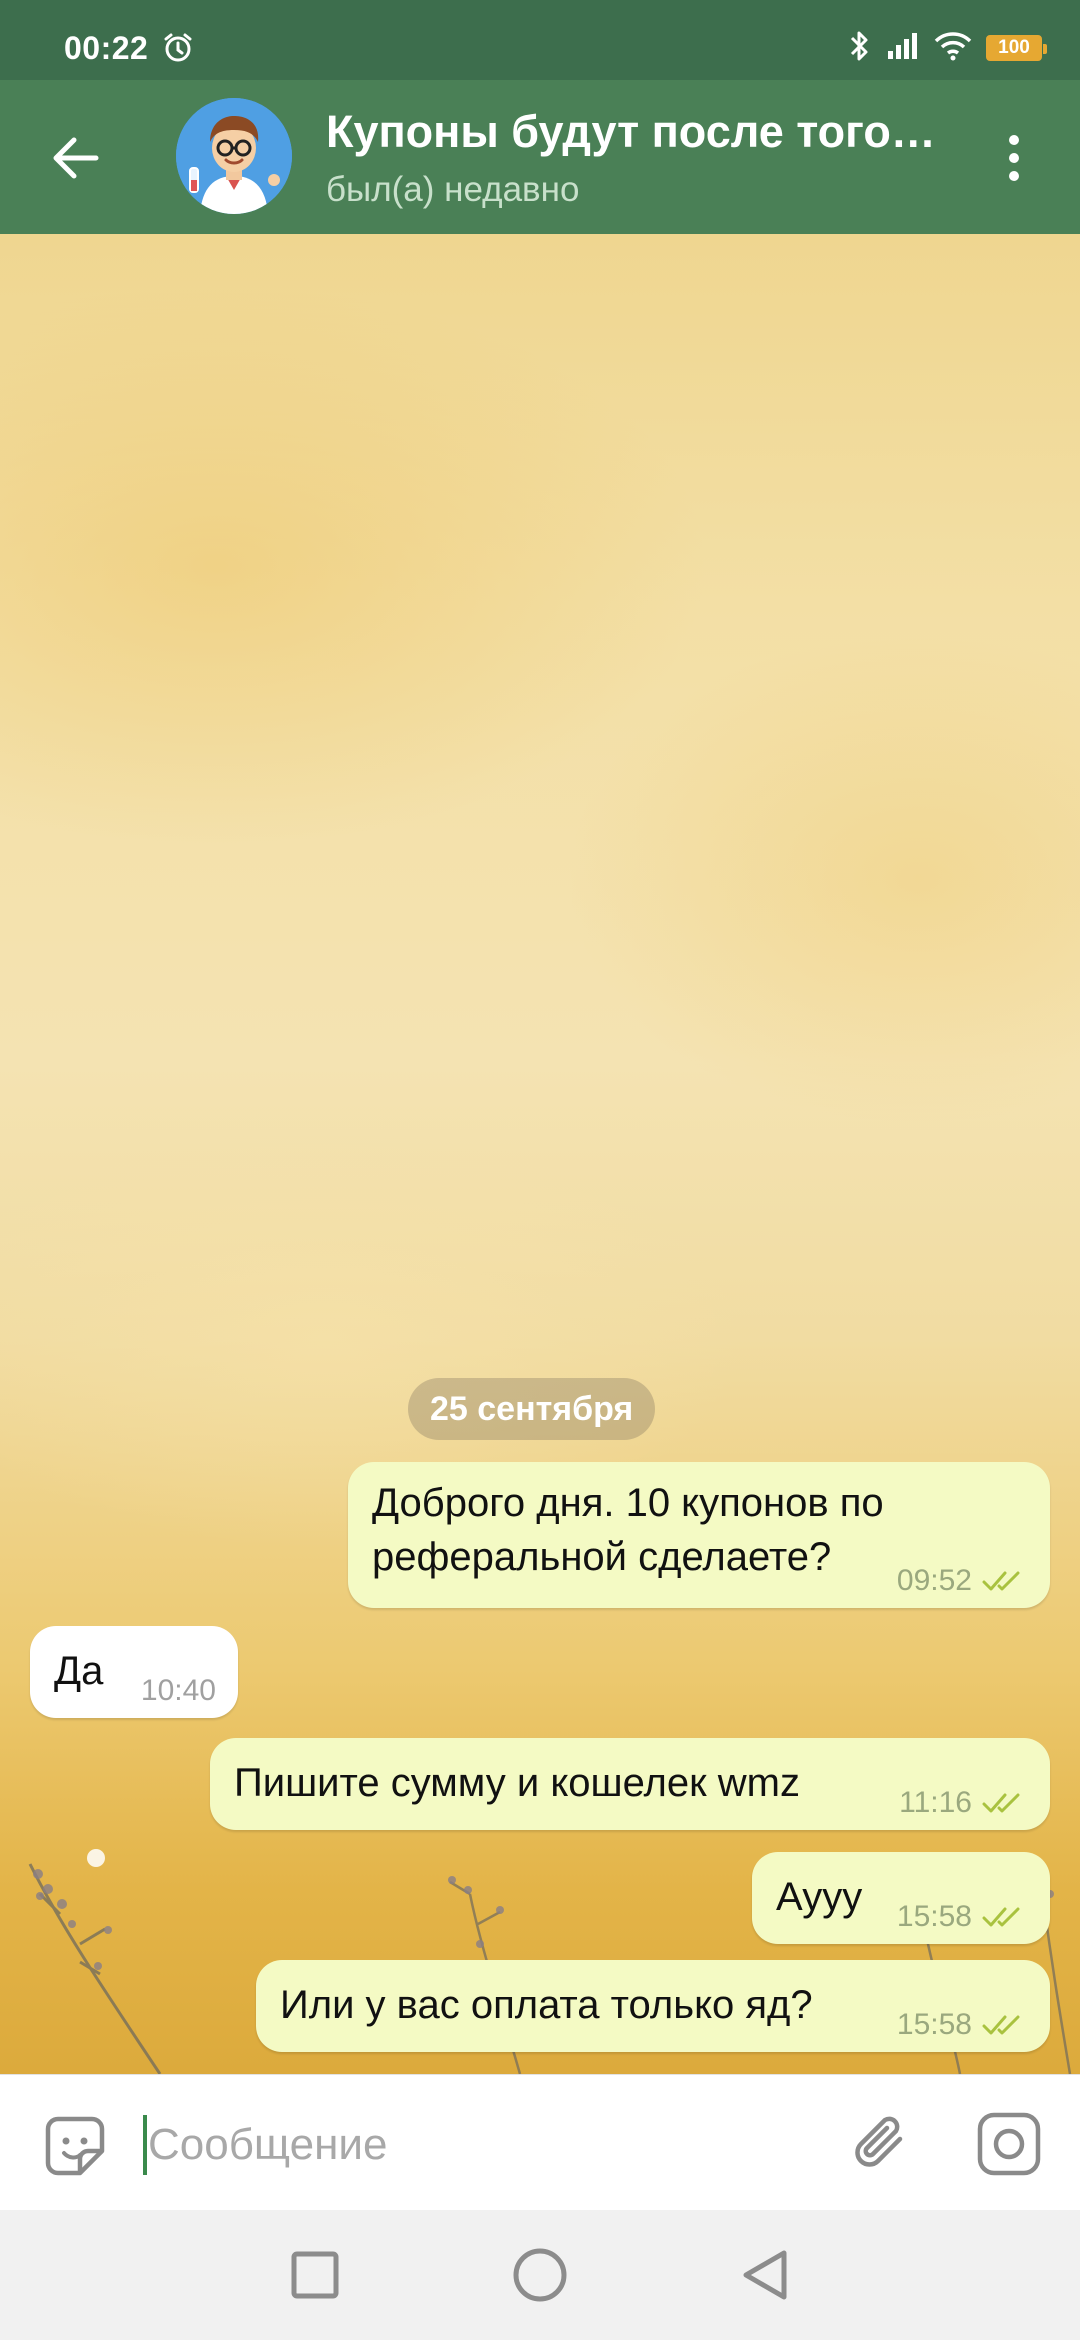 Image resolution: width=1080 pixels, height=2340 pixels. Describe the element at coordinates (901, 1898) in the screenshot. I see `message-bubble: Аууу 15:58` at that location.